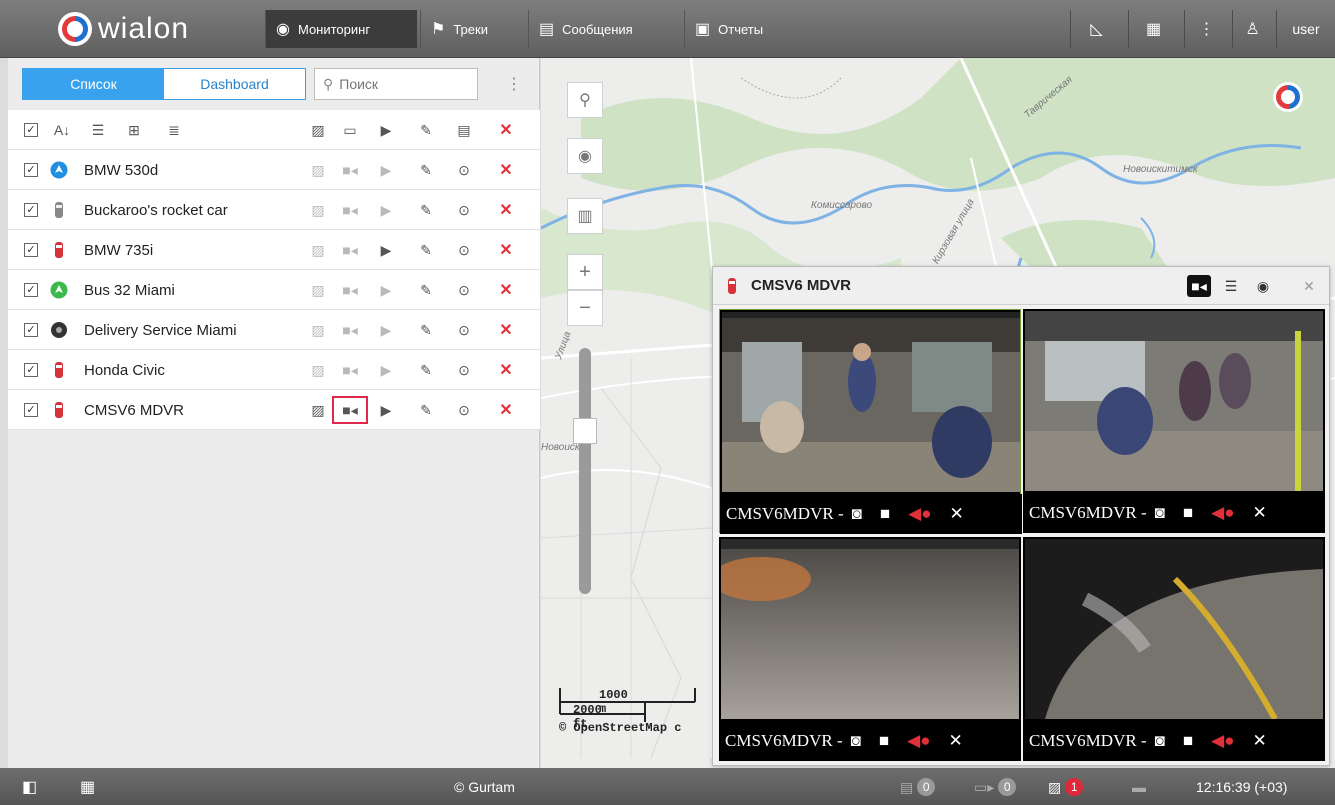 The width and height of the screenshot is (1335, 805). Describe the element at coordinates (1096, 29) in the screenshot. I see `ruler-icon: ◺` at that location.